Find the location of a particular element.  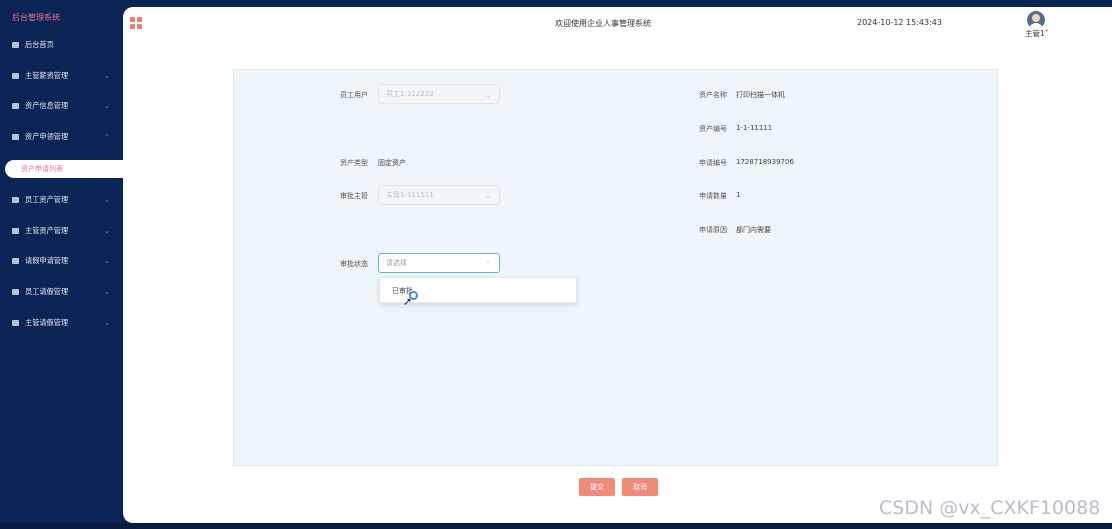

user-name: 主管1 is located at coordinates (1035, 33).